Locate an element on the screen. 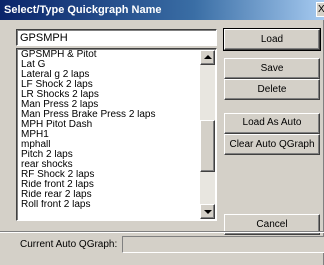  quickgraph-name-input is located at coordinates (116, 37).